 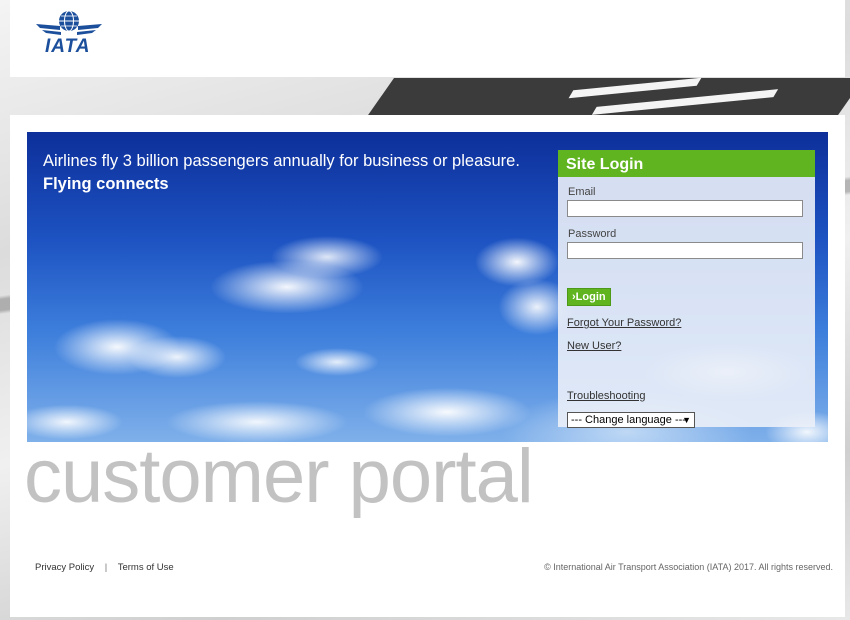 What do you see at coordinates (624, 323) in the screenshot?
I see `forgot-password-link: Forgot Your Password?` at bounding box center [624, 323].